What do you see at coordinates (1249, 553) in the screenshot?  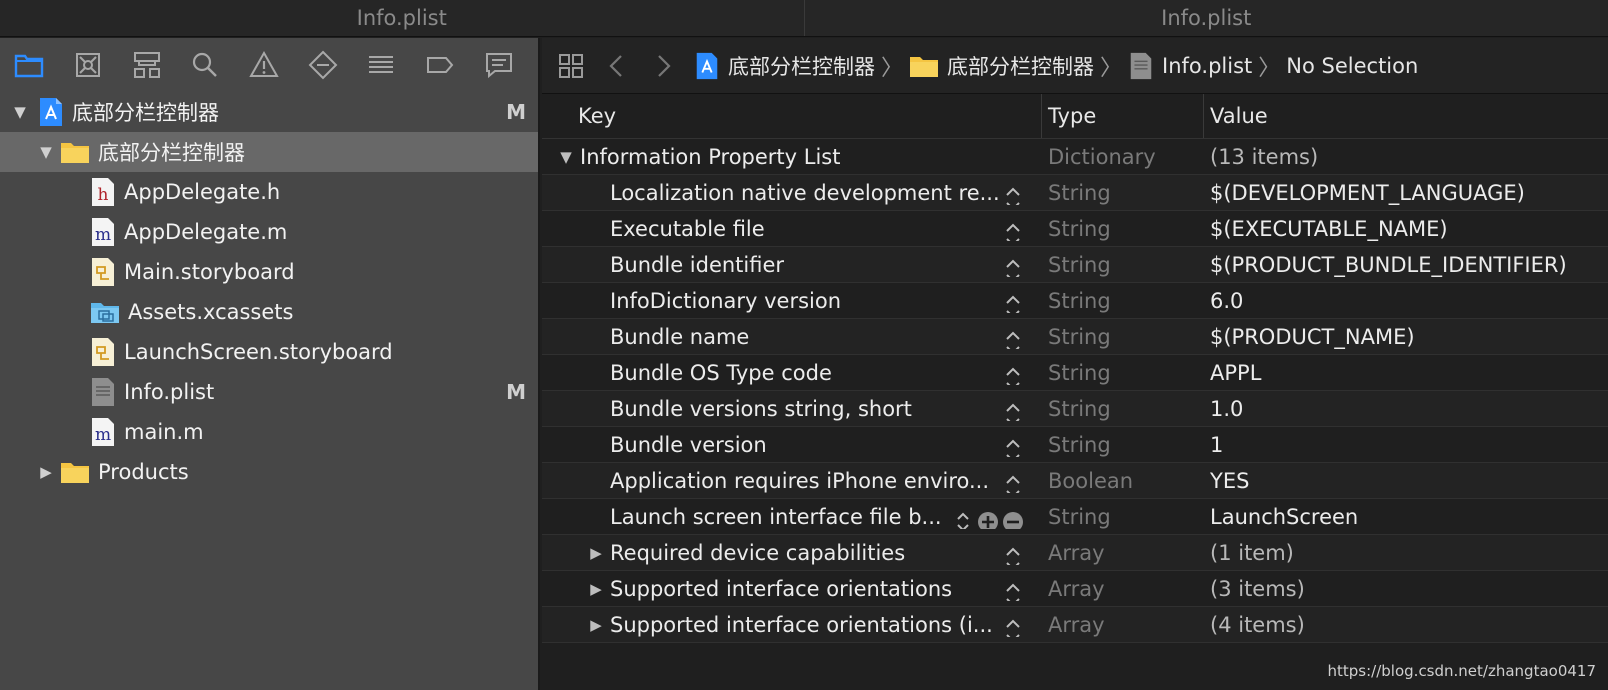 I see `value-cell: (1 item)` at bounding box center [1249, 553].